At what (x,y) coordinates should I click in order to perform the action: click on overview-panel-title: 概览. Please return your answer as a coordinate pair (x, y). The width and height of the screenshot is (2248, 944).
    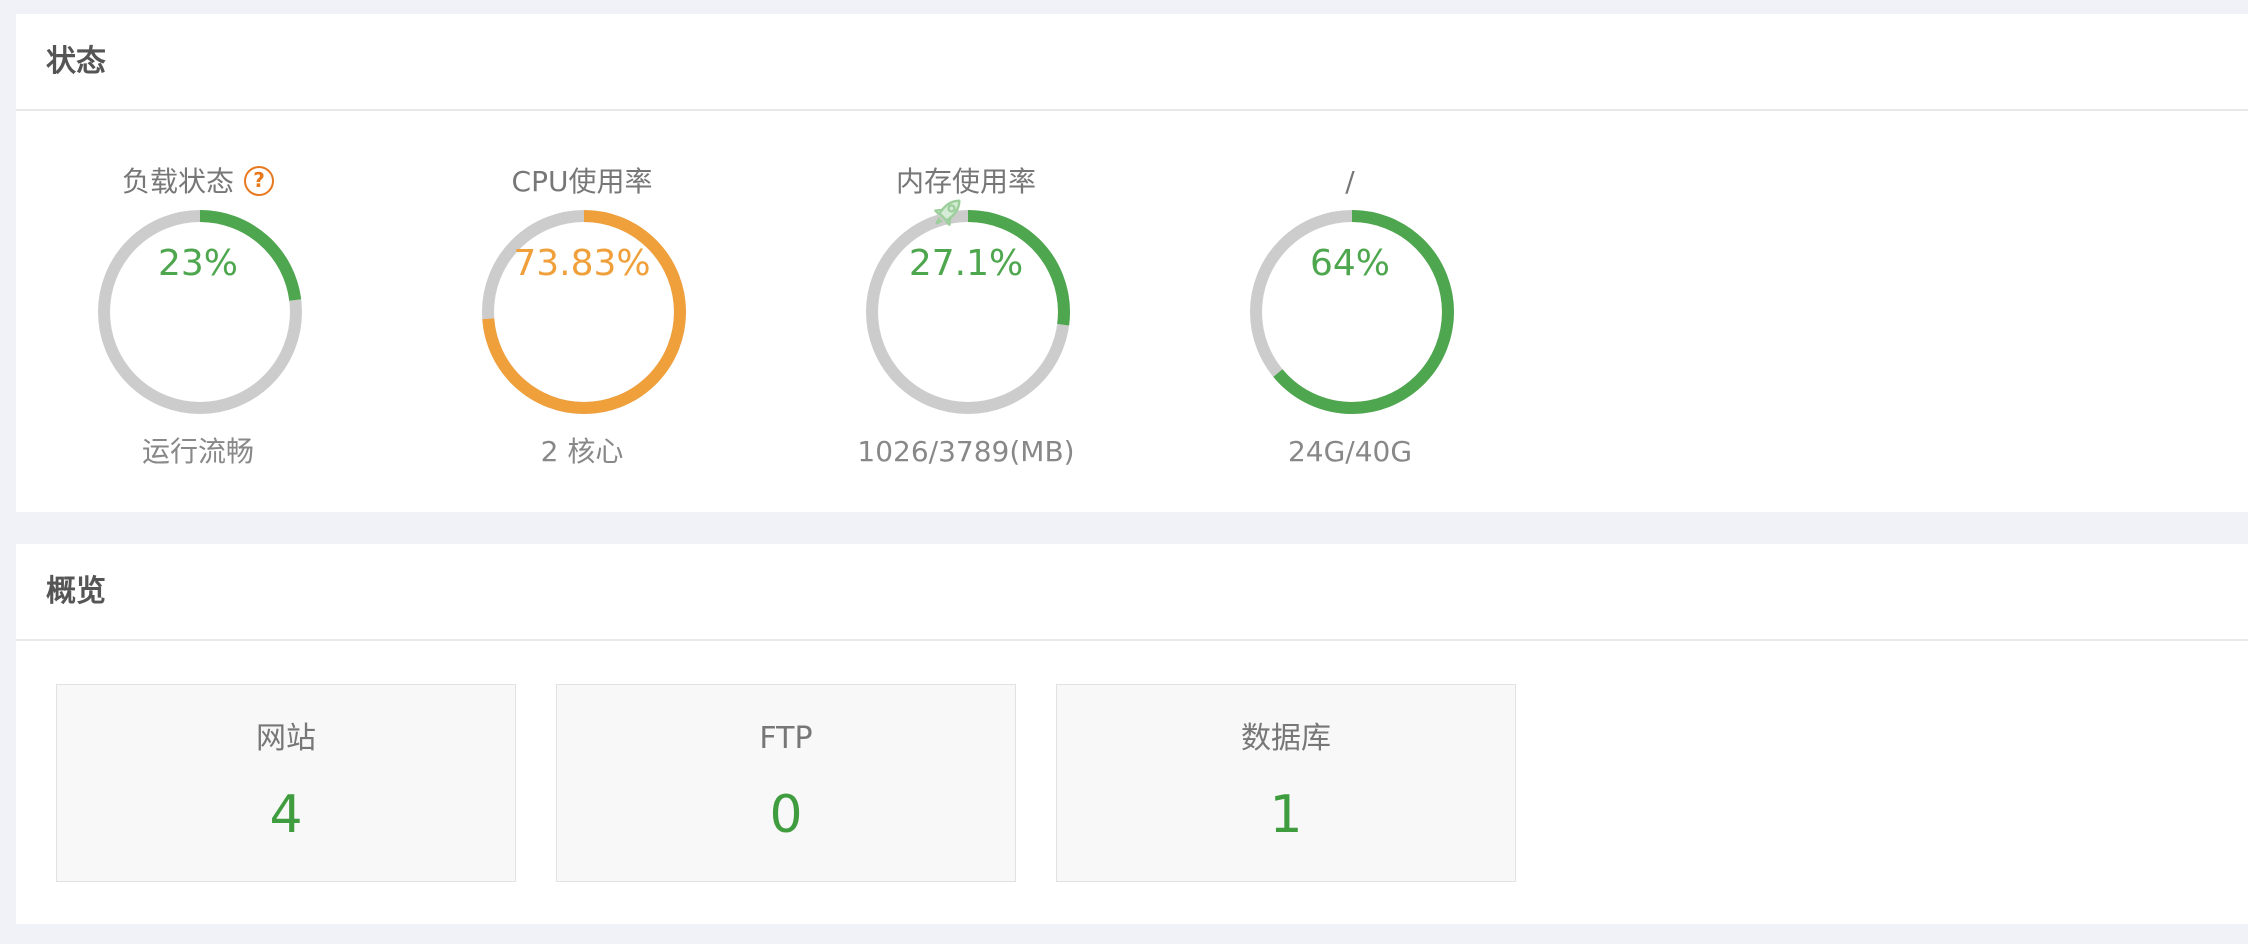
    Looking at the image, I should click on (76, 591).